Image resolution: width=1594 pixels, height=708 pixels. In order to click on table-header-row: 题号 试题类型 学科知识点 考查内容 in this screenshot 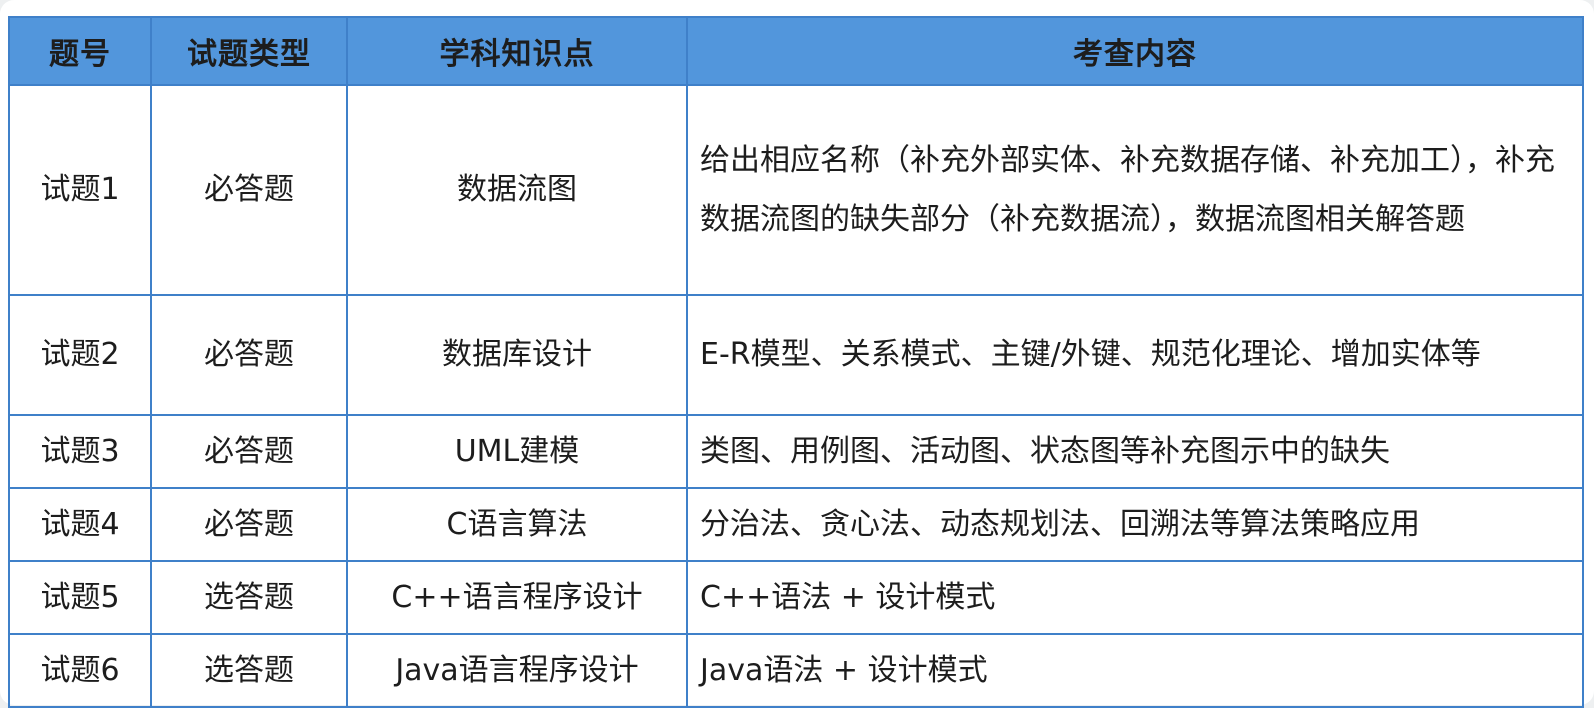, I will do `click(796, 51)`.